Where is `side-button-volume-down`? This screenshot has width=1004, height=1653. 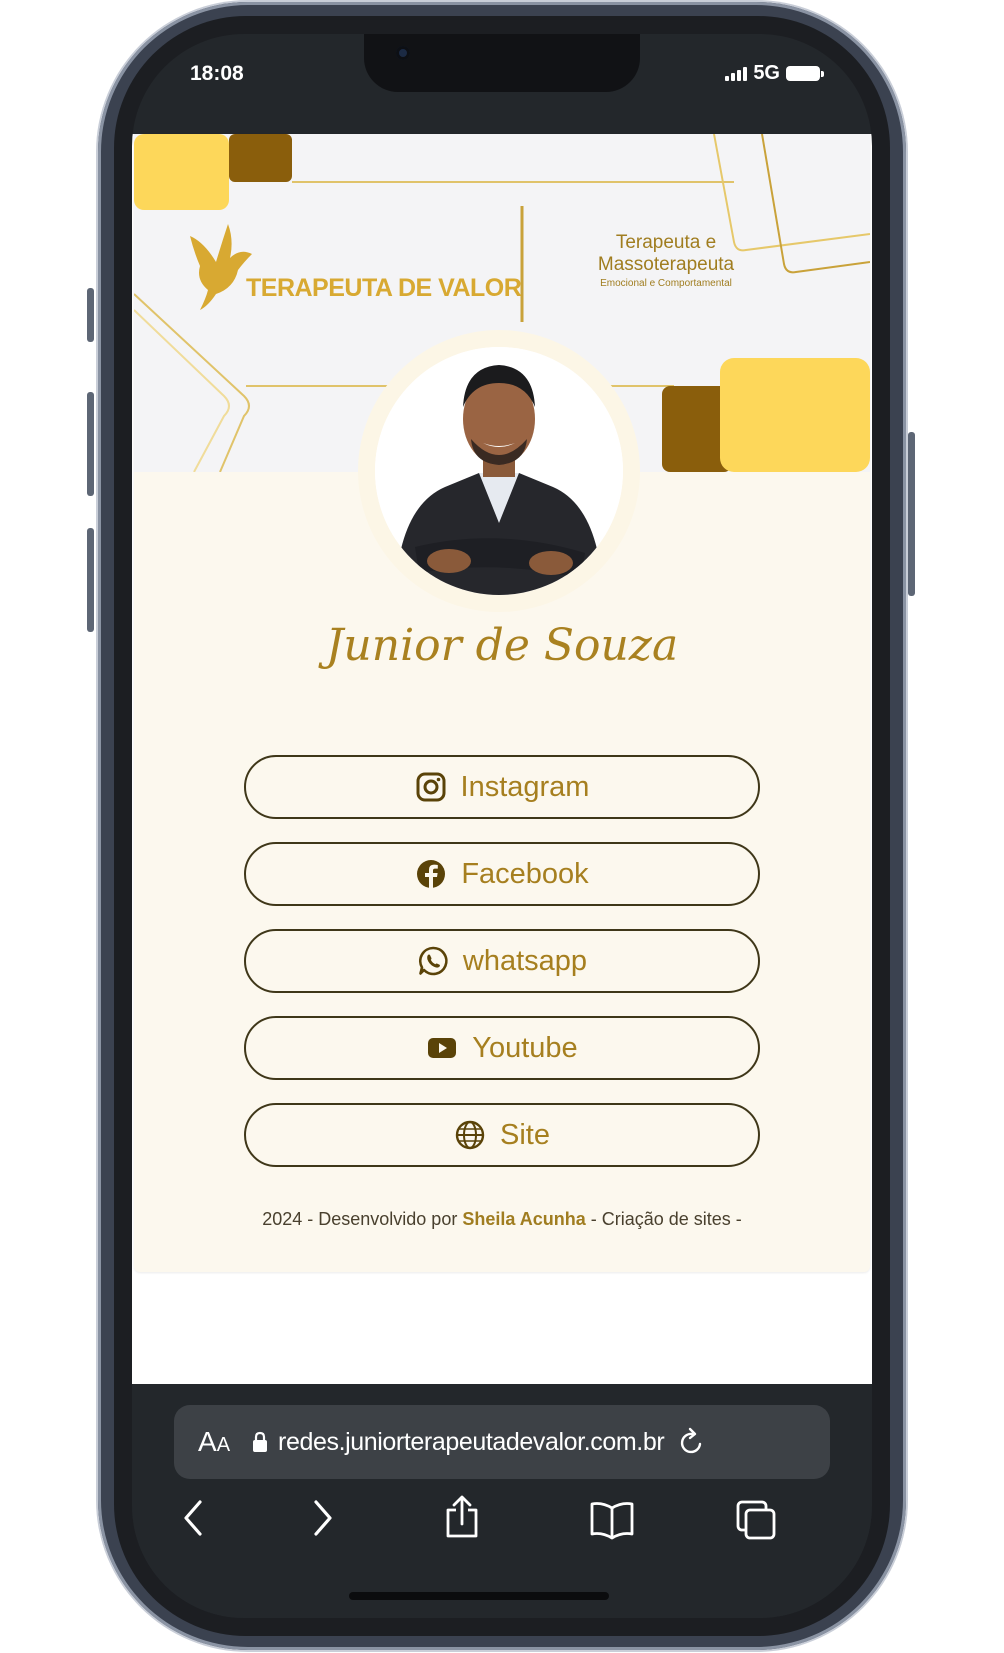
side-button-volume-down is located at coordinates (90, 580).